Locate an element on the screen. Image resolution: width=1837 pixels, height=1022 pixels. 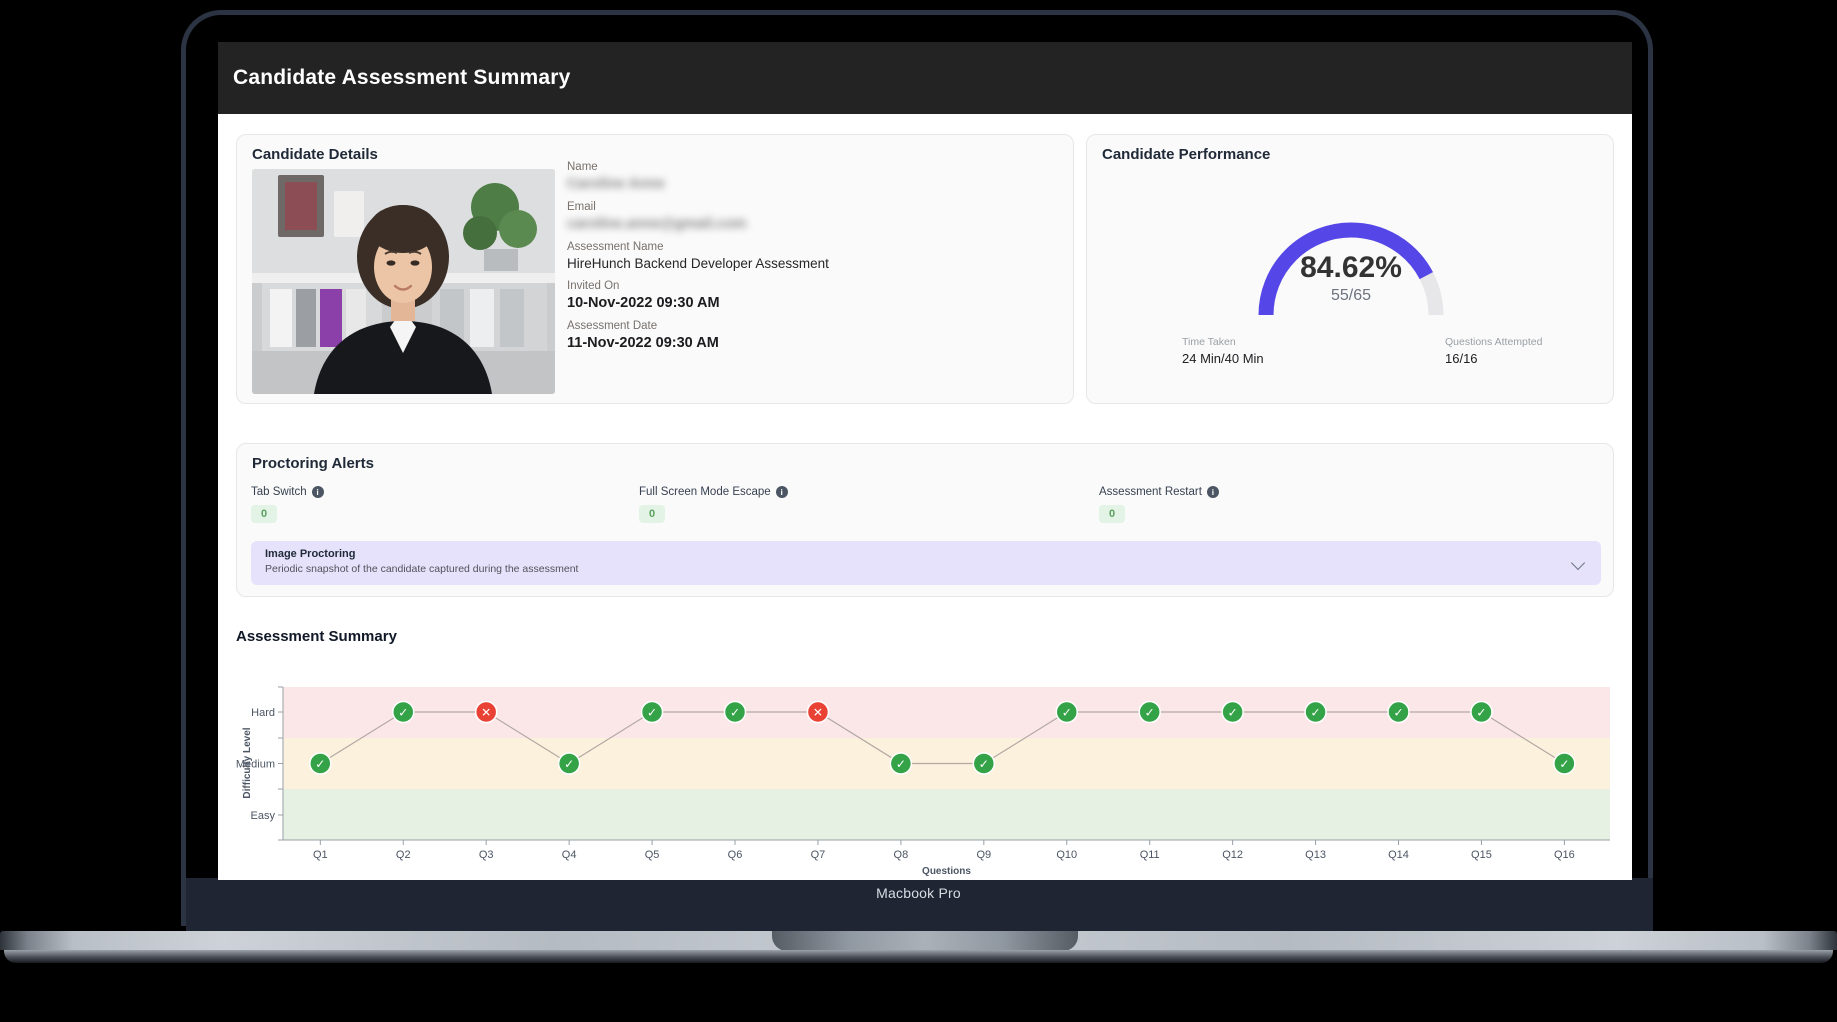
counter-assessment-restart-label: Assessment Restart is located at coordinates (1150, 492).